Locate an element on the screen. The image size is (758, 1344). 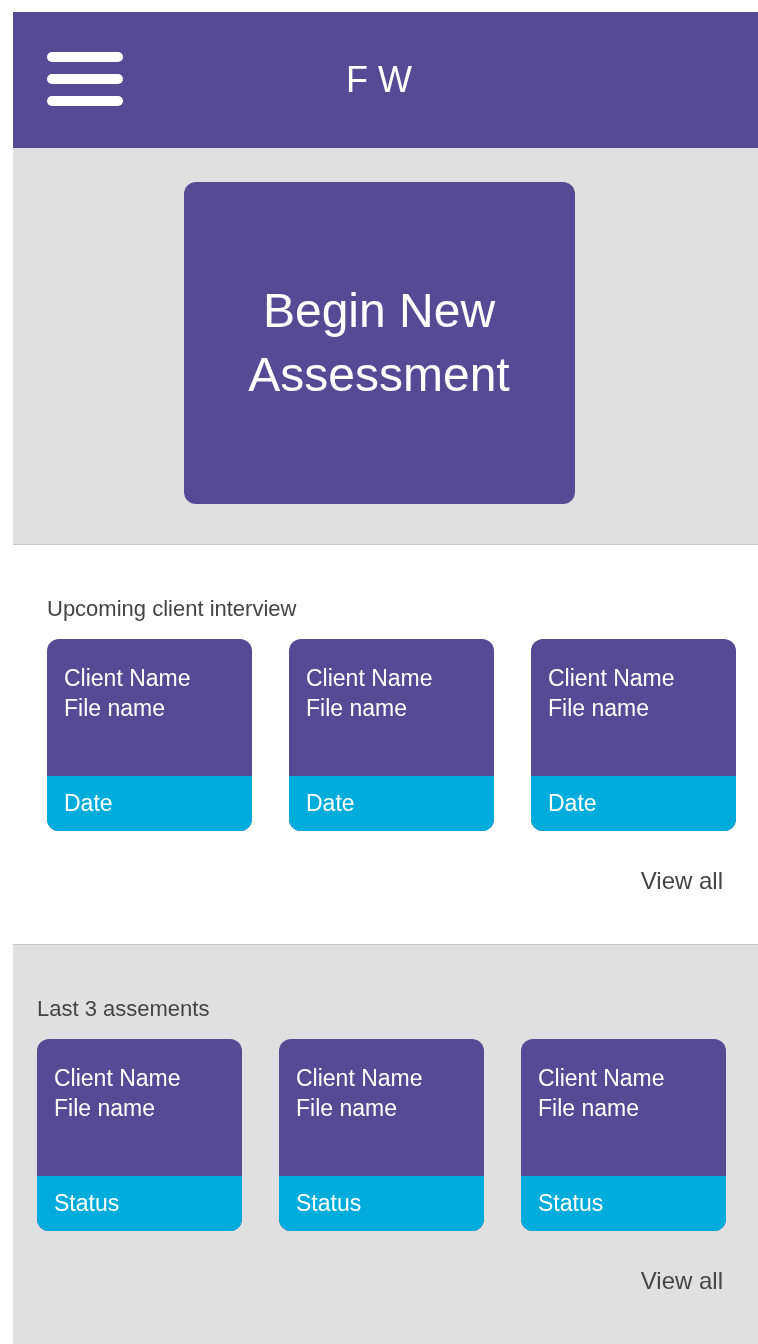
section-title: Upcoming client interview is located at coordinates (172, 609).